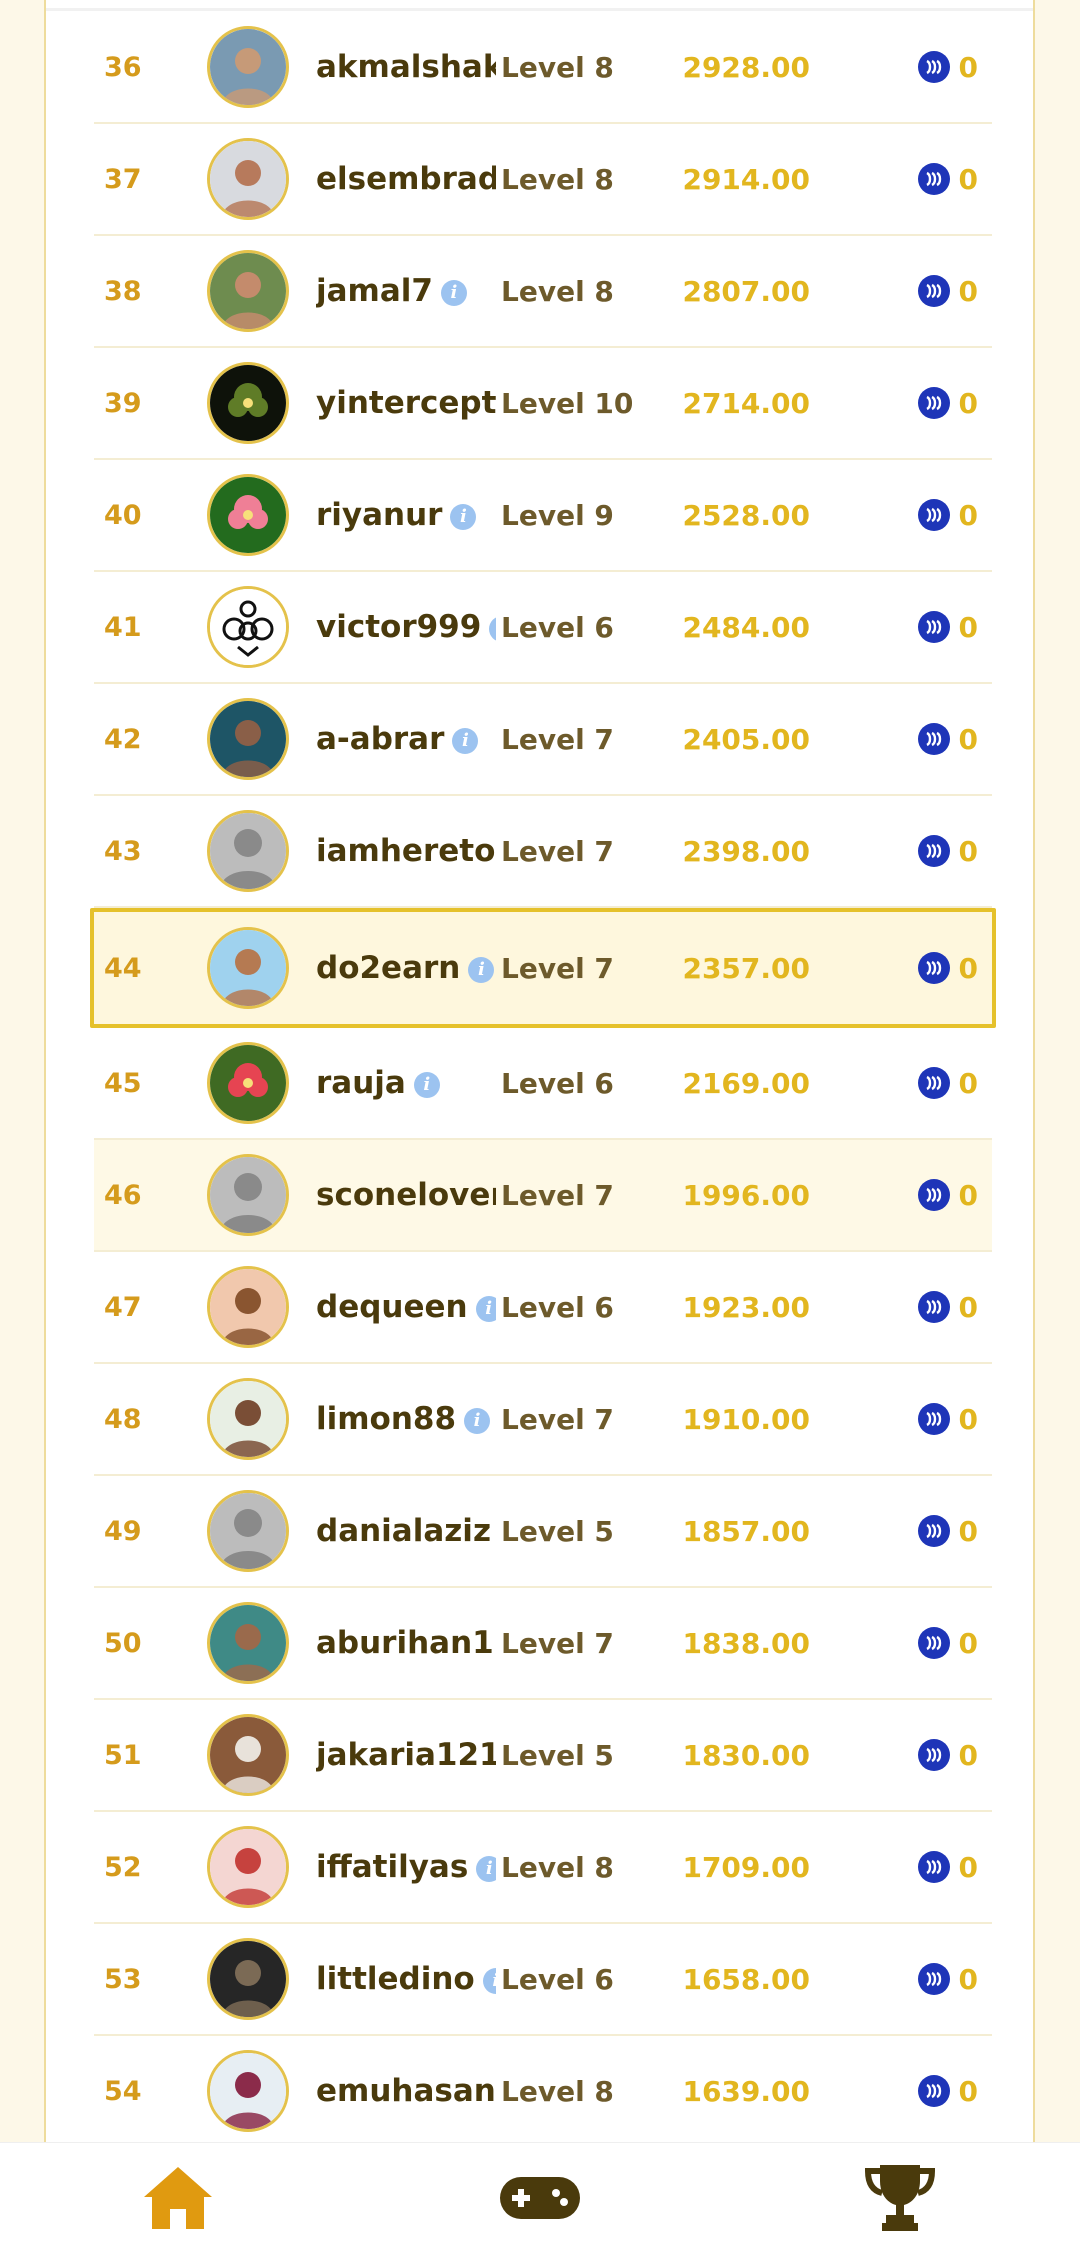 This screenshot has width=1080, height=2253. I want to click on points-value: 1838.00, so click(746, 1643).